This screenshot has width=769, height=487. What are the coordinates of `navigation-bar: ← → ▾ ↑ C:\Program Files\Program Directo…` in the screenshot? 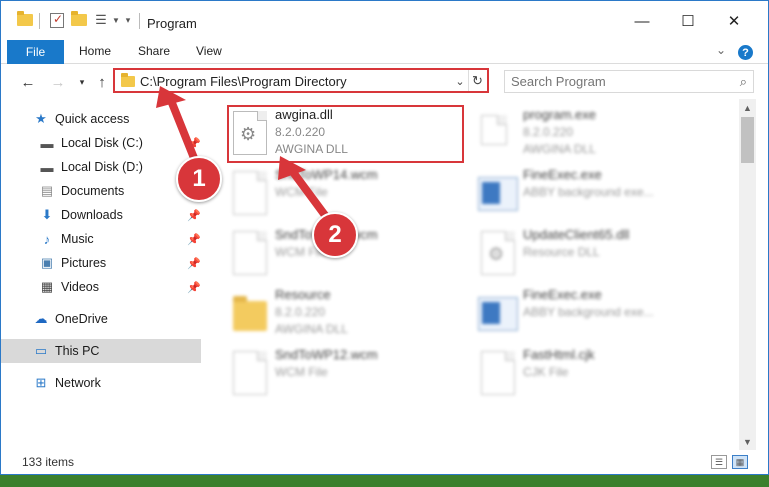 It's located at (384, 82).